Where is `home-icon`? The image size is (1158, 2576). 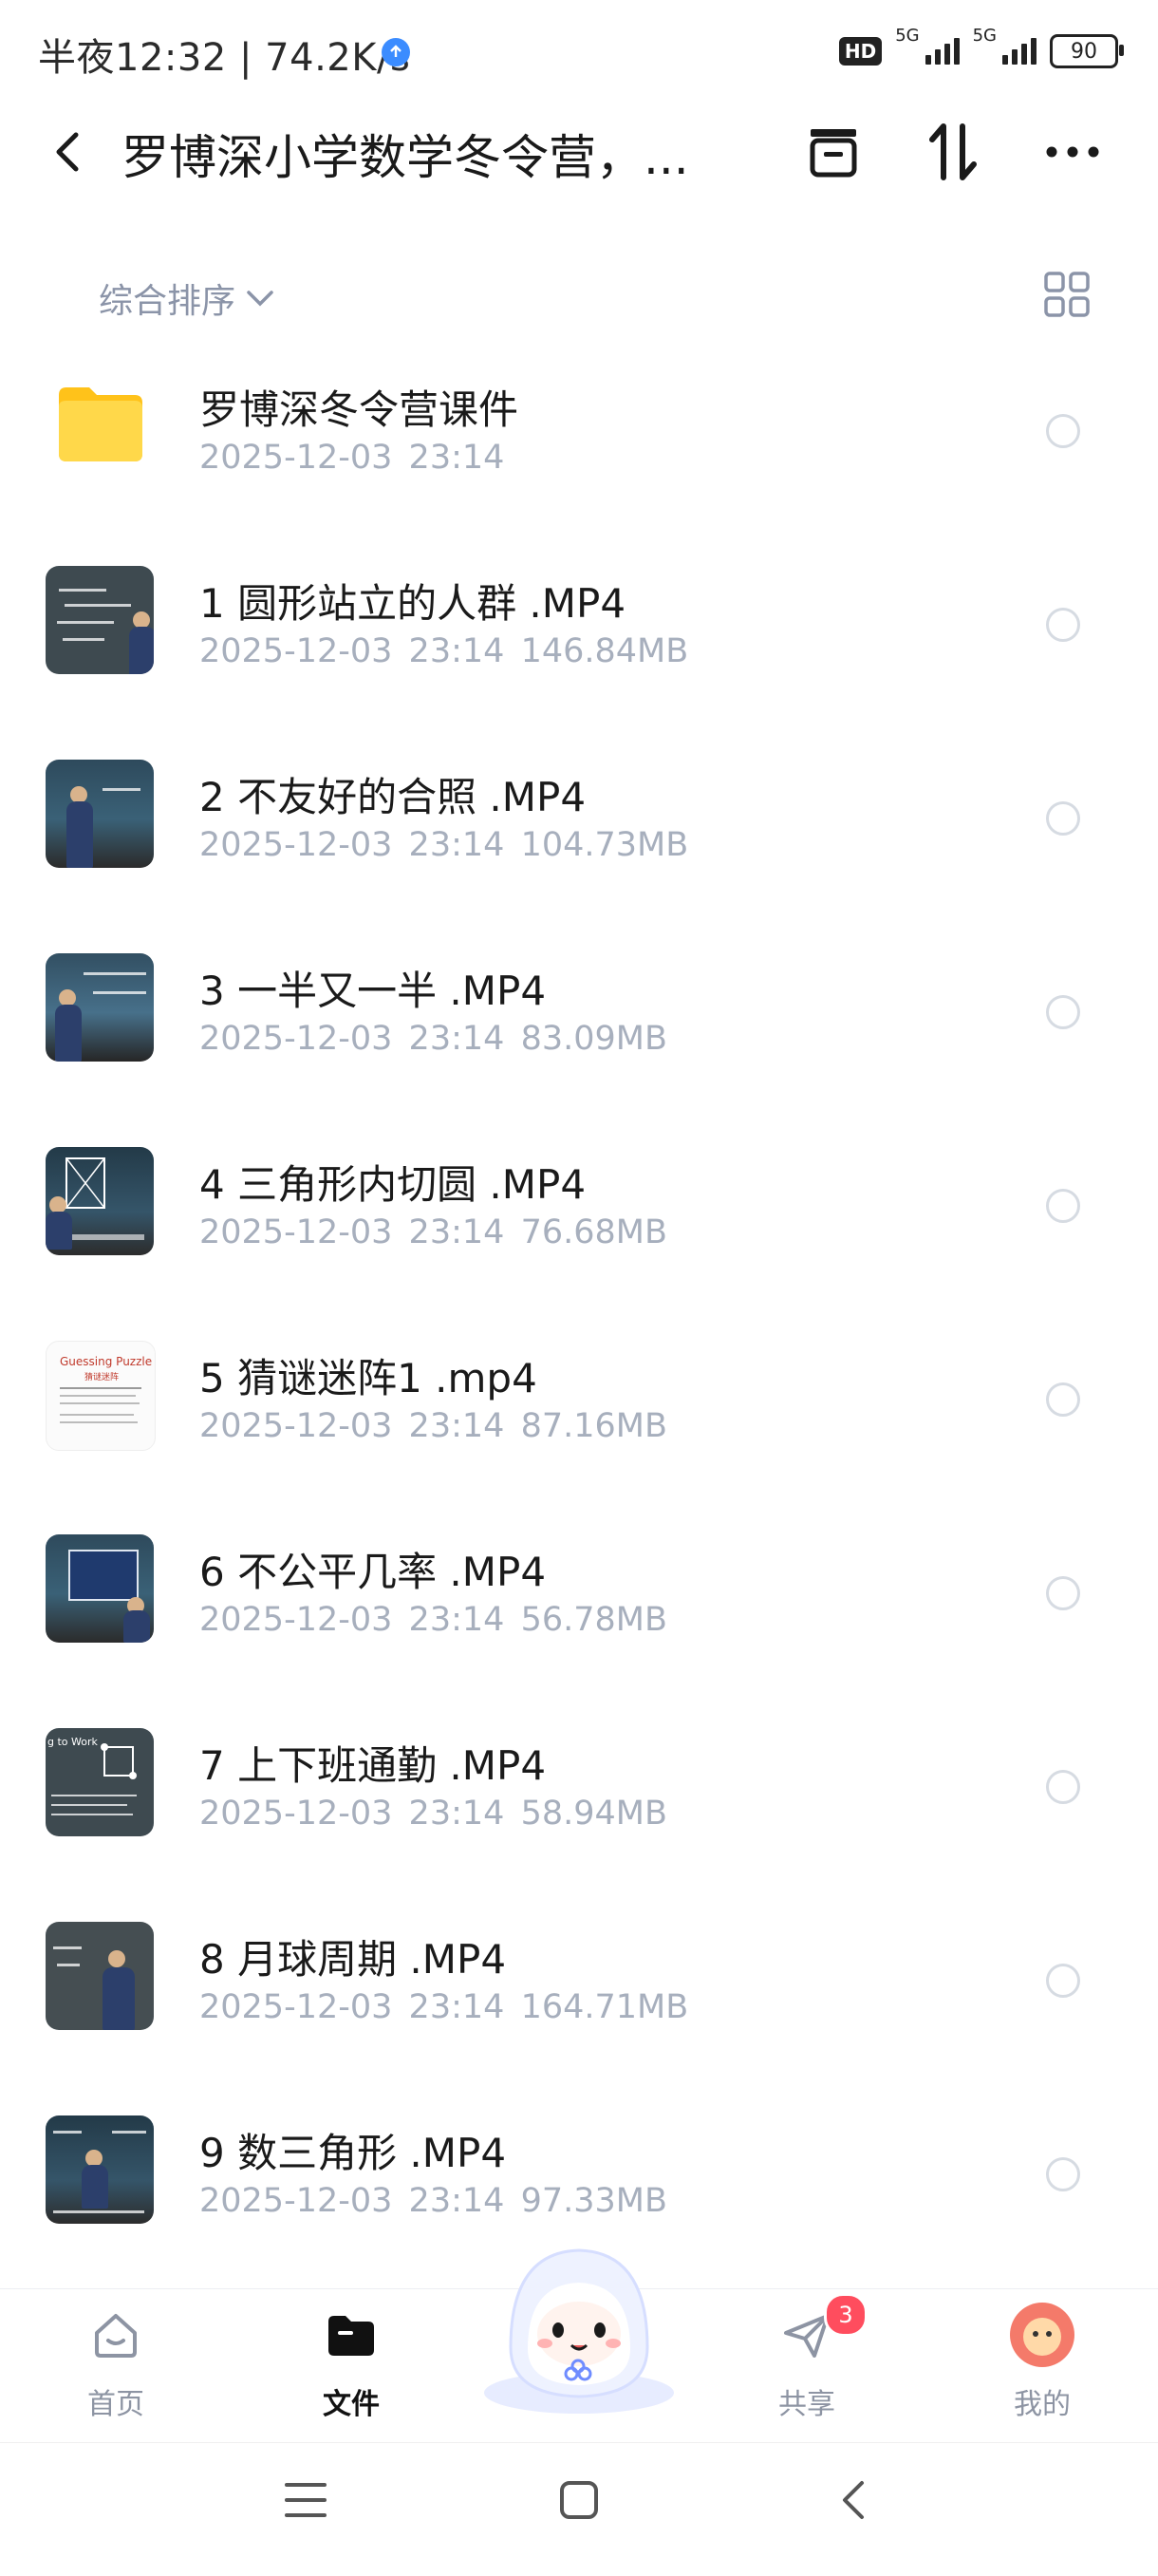
home-icon is located at coordinates (116, 2336).